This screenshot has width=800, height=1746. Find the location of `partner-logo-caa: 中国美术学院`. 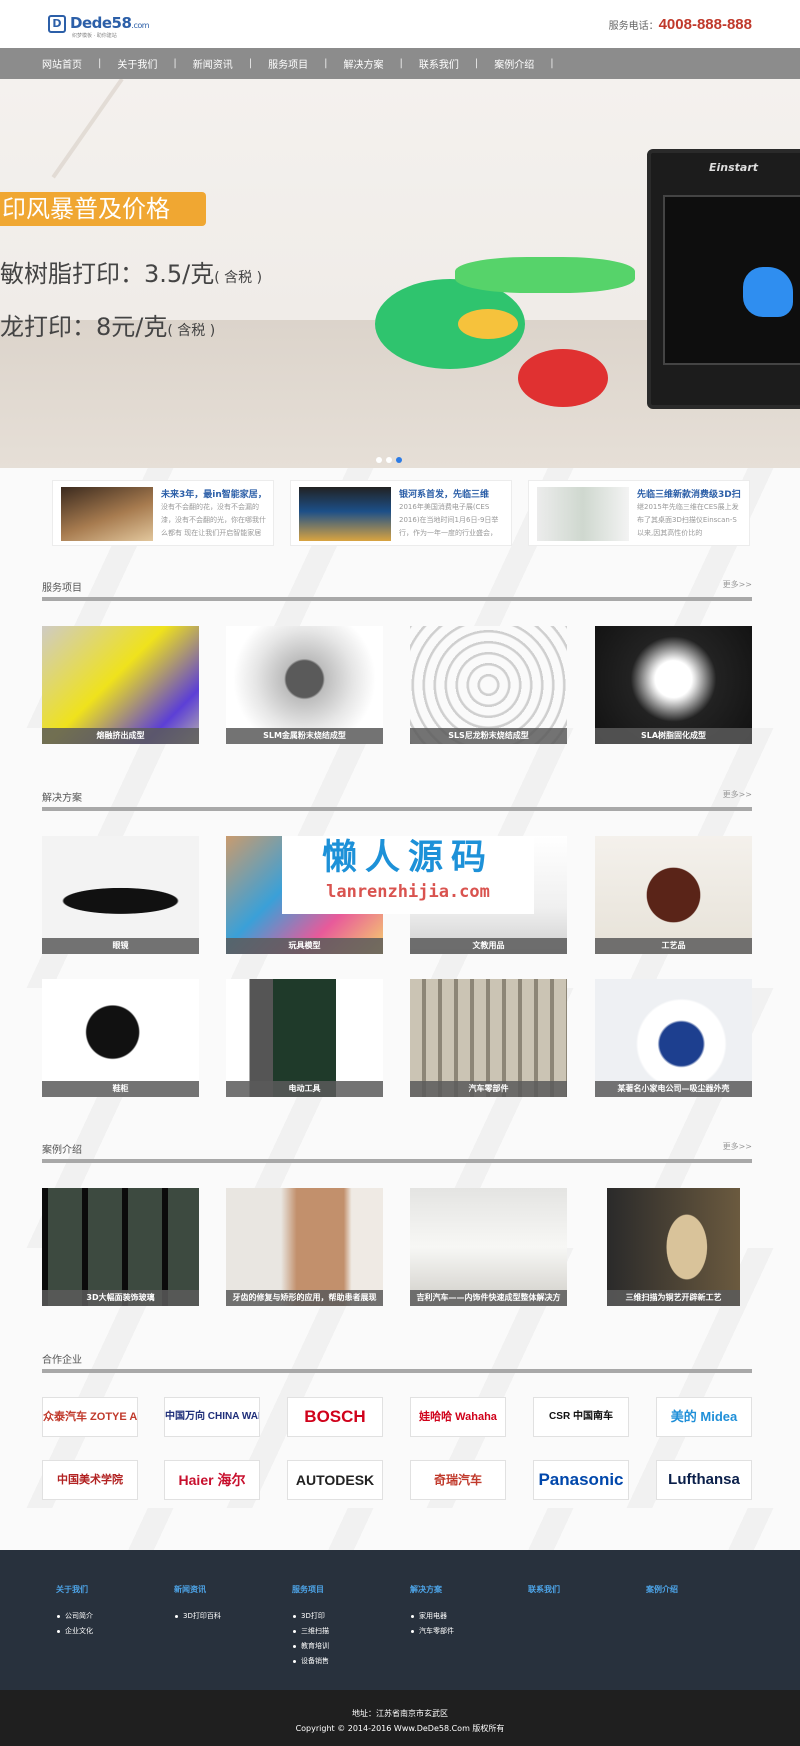

partner-logo-caa: 中国美术学院 is located at coordinates (90, 1480).